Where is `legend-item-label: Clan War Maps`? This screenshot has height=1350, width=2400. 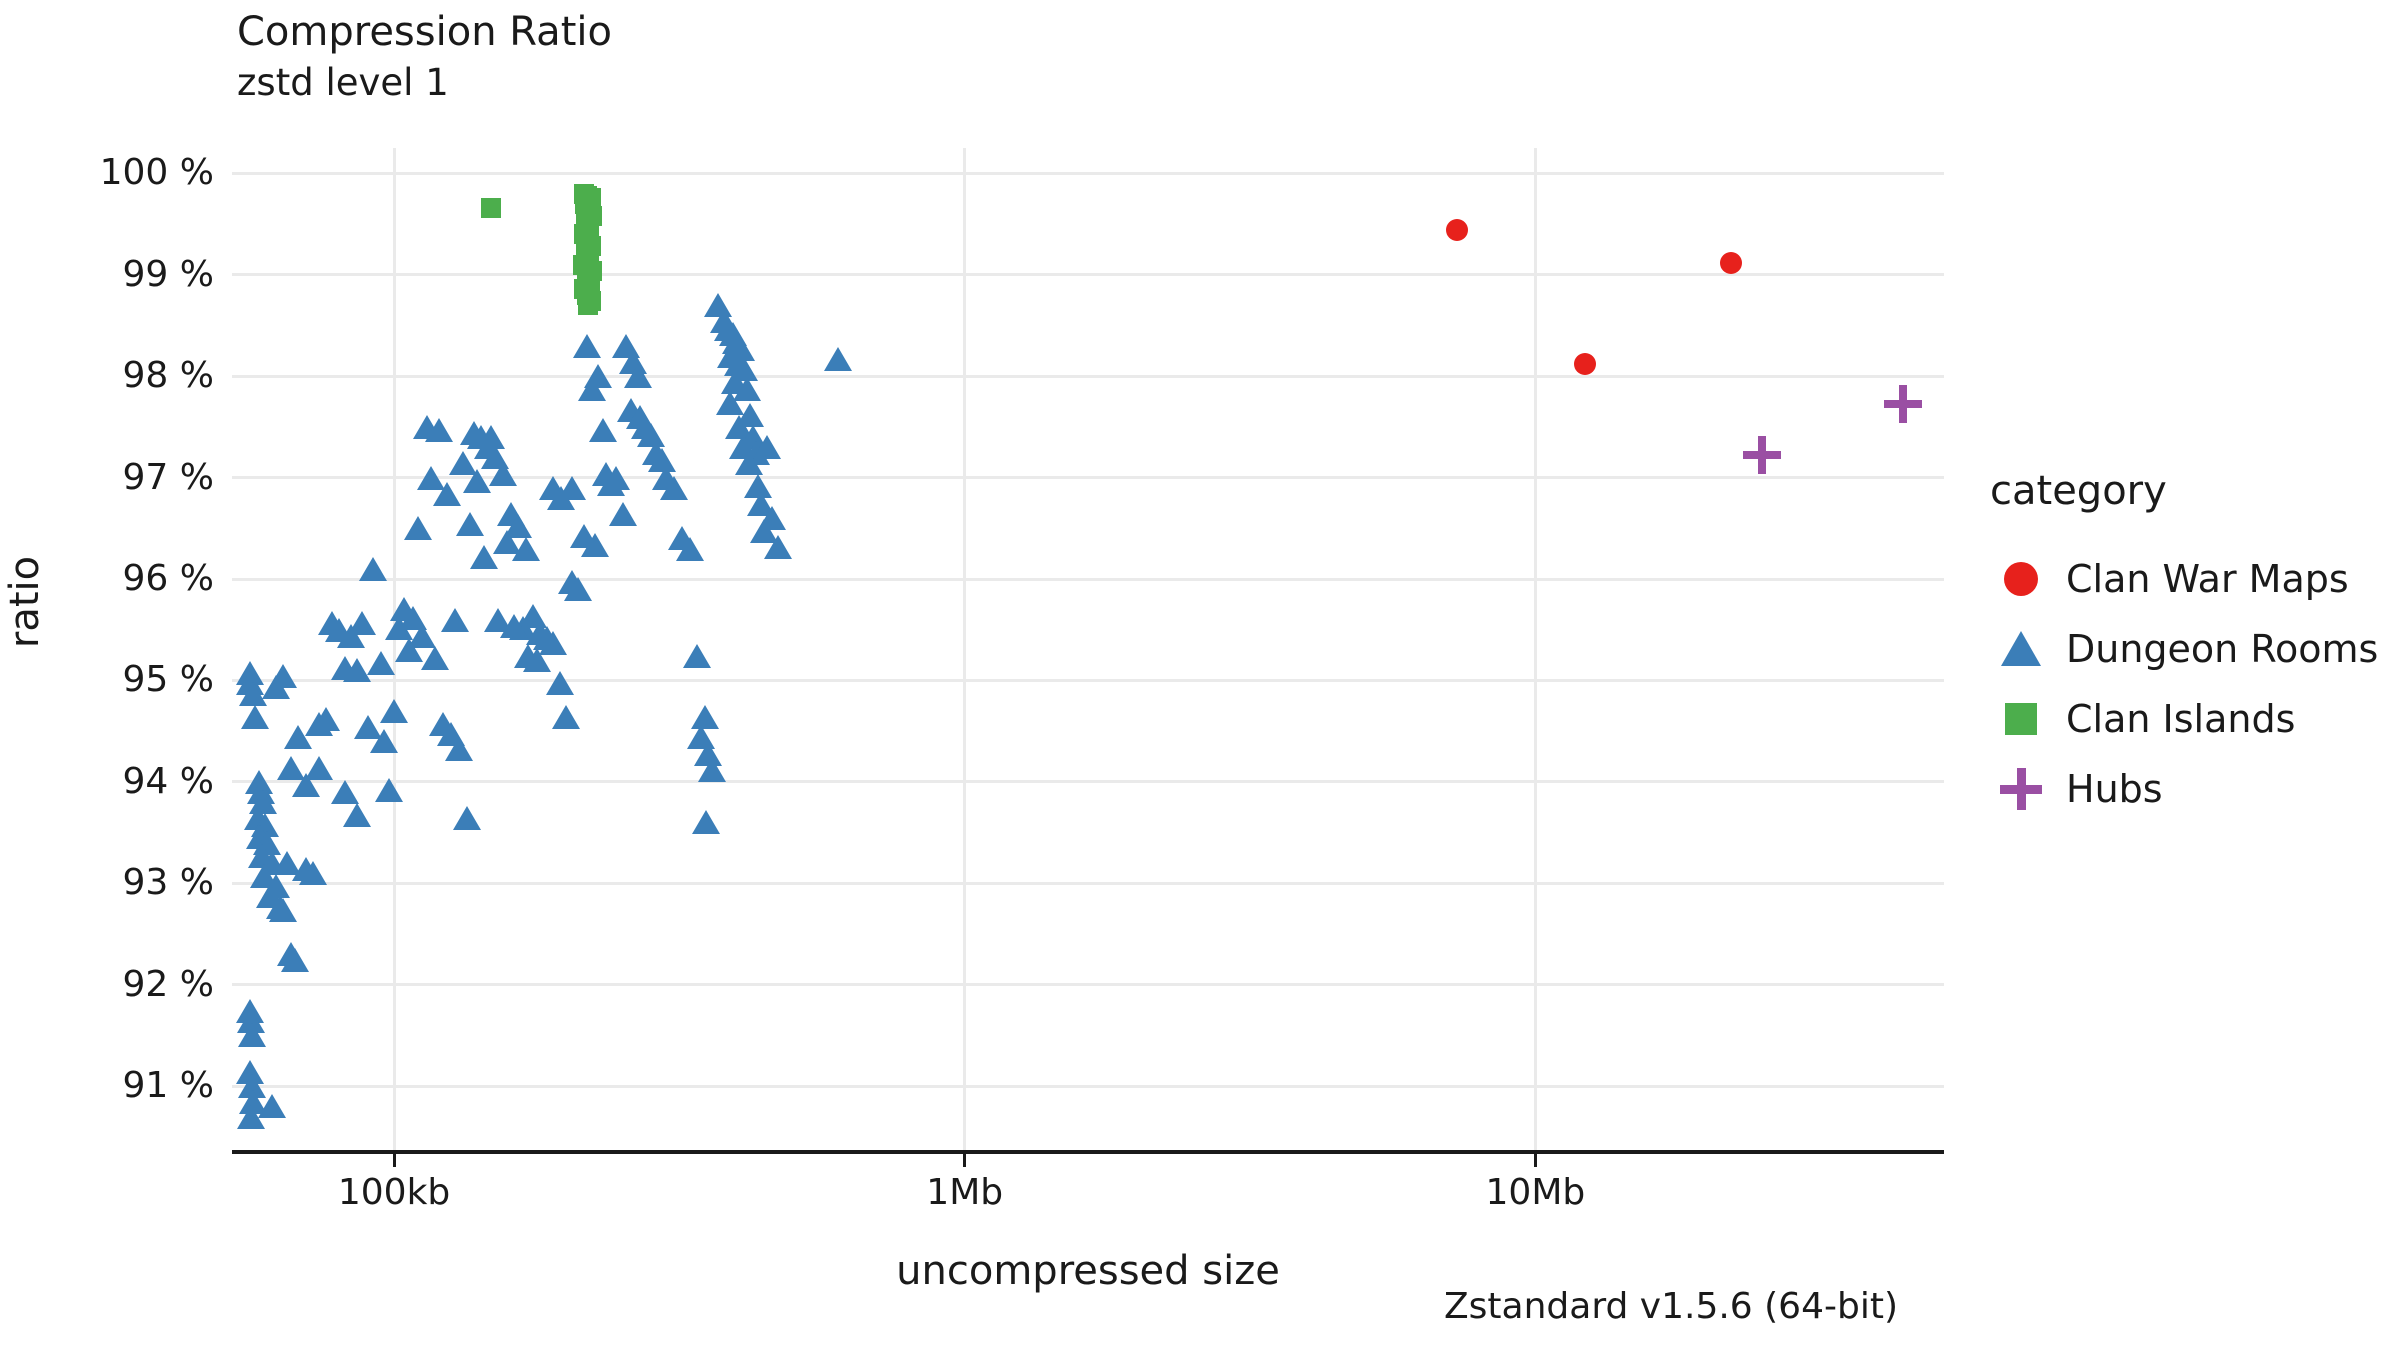 legend-item-label: Clan War Maps is located at coordinates (2207, 579).